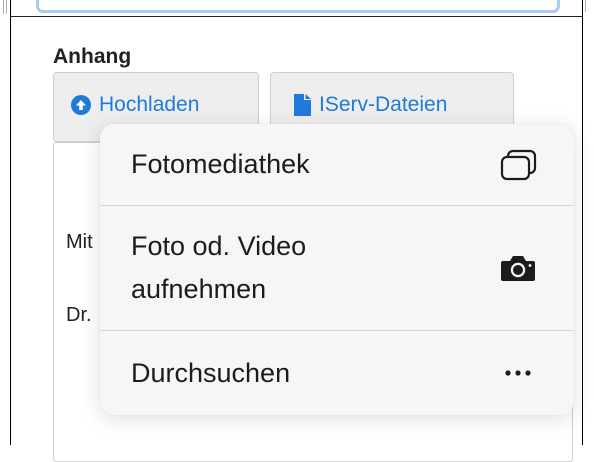 The image size is (594, 462). What do you see at coordinates (81, 105) in the screenshot?
I see `upload-arrow-icon` at bounding box center [81, 105].